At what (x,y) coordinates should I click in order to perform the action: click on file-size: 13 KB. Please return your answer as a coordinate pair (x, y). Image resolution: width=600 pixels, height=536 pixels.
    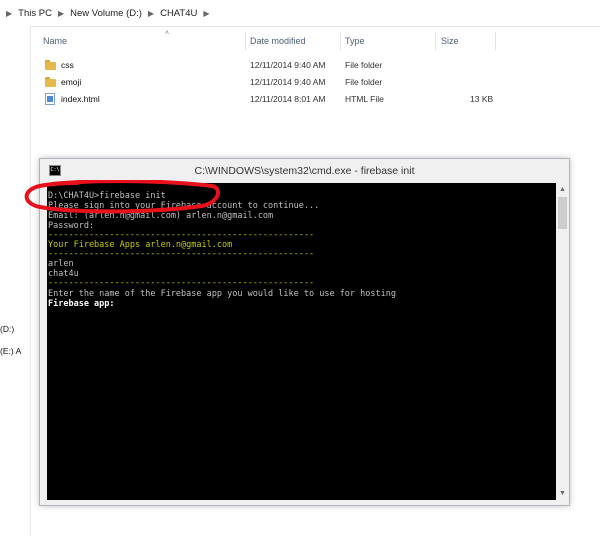
    Looking at the image, I should click on (482, 99).